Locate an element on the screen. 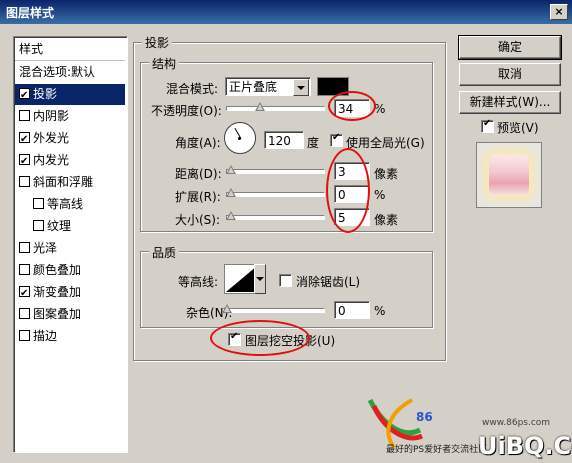 The height and width of the screenshot is (463, 572). blend-mode-select: 正片叠底 is located at coordinates (268, 86).